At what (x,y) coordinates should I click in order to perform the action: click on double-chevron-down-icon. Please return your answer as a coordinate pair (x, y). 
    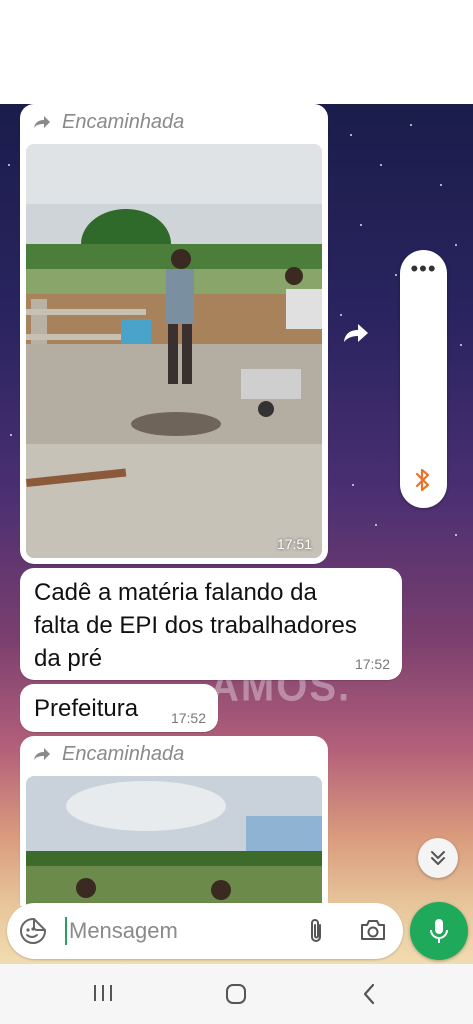
    Looking at the image, I should click on (438, 858).